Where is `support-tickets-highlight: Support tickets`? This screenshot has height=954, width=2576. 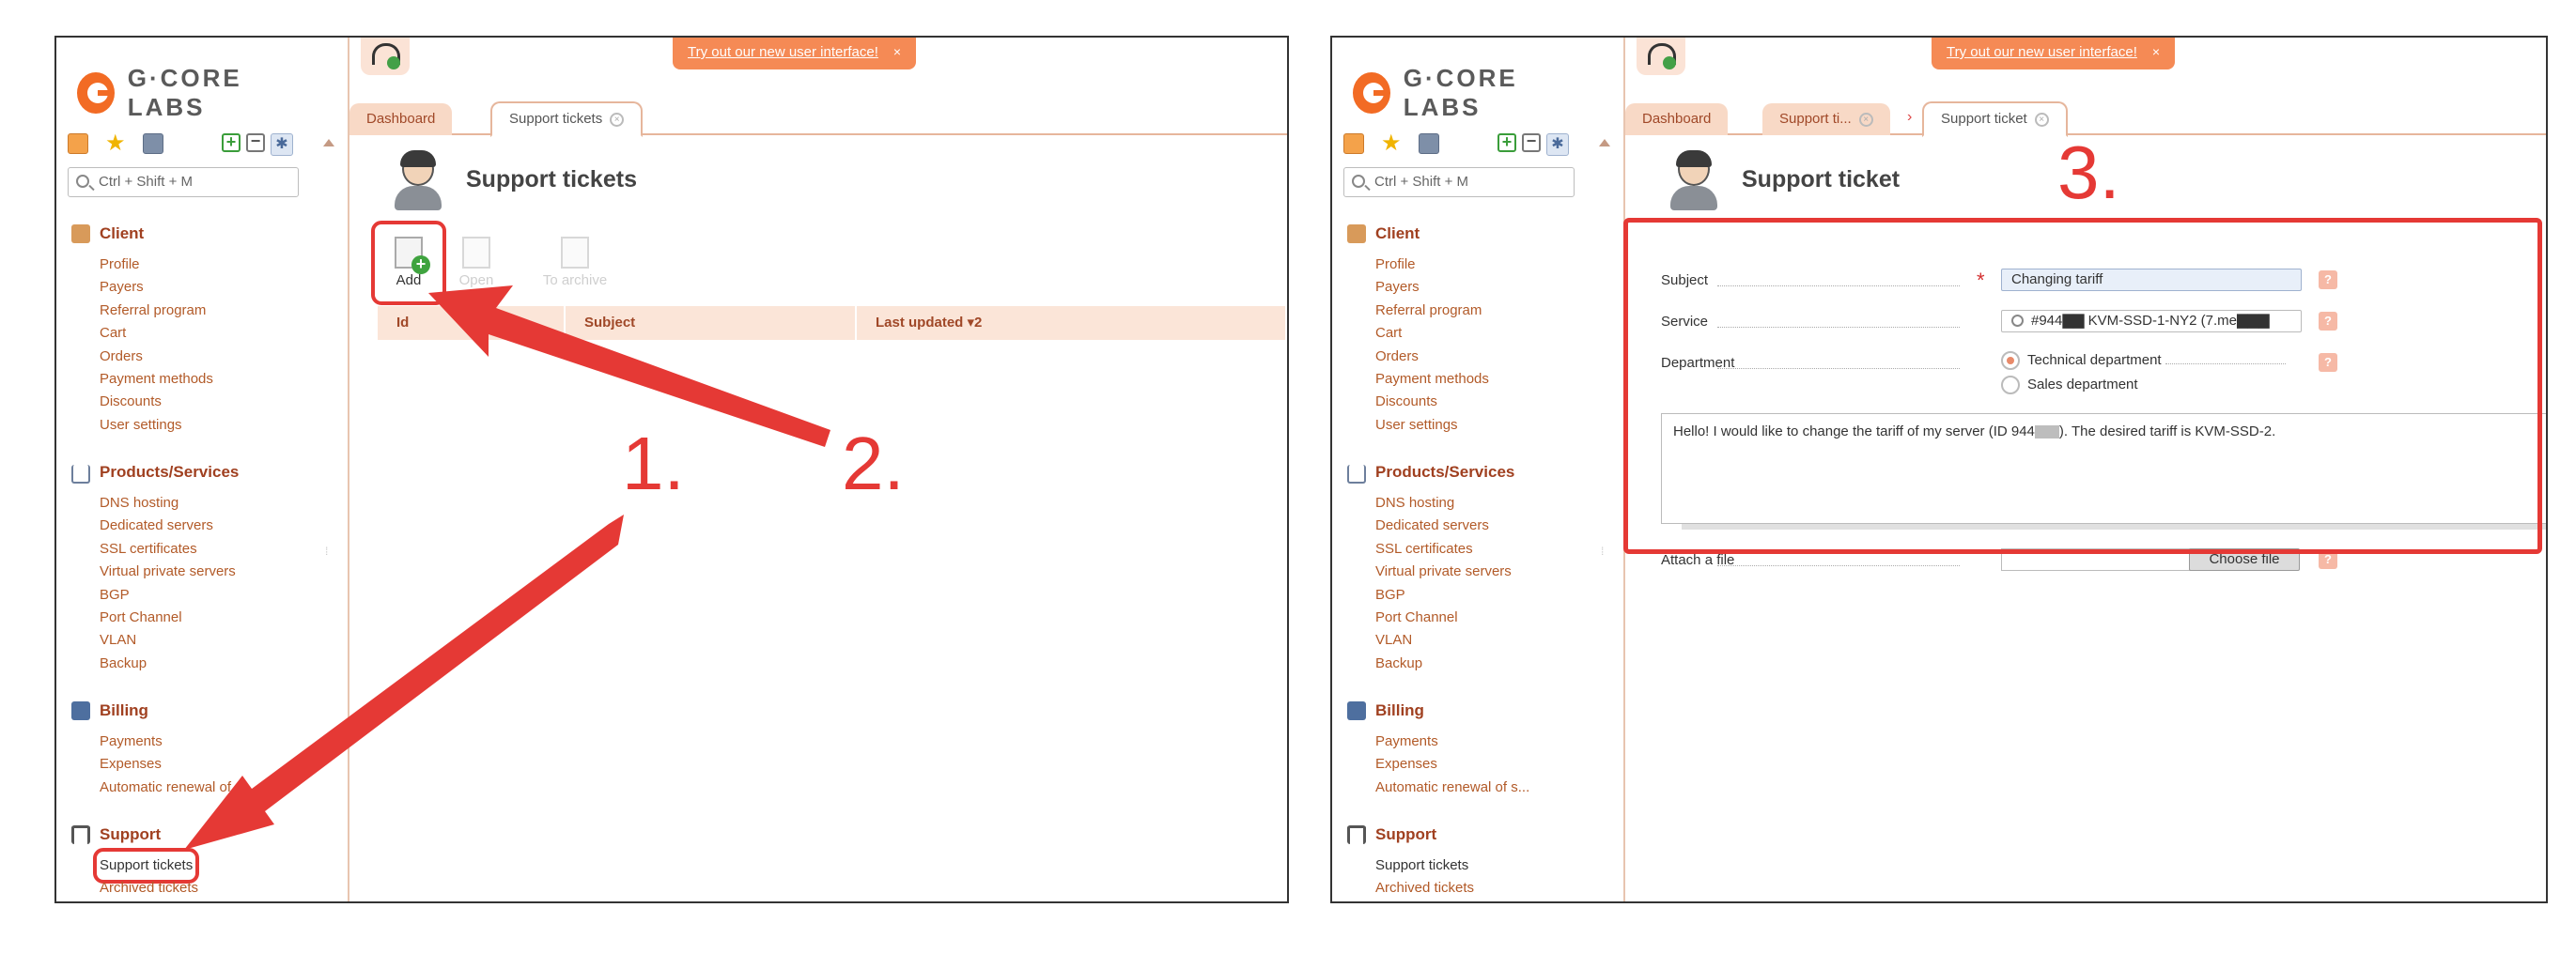 support-tickets-highlight: Support tickets is located at coordinates (146, 866).